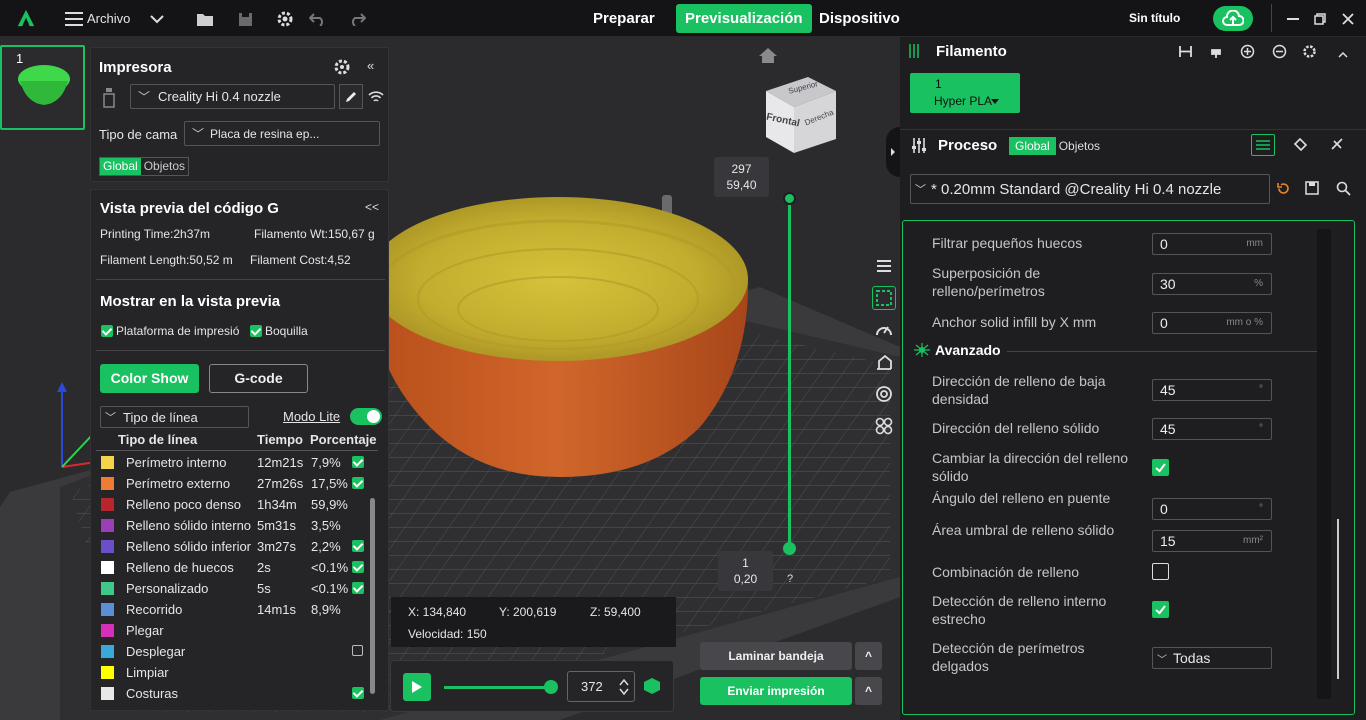 The image size is (1366, 720). What do you see at coordinates (744, 18) in the screenshot?
I see `tab-preview: Previsualización` at bounding box center [744, 18].